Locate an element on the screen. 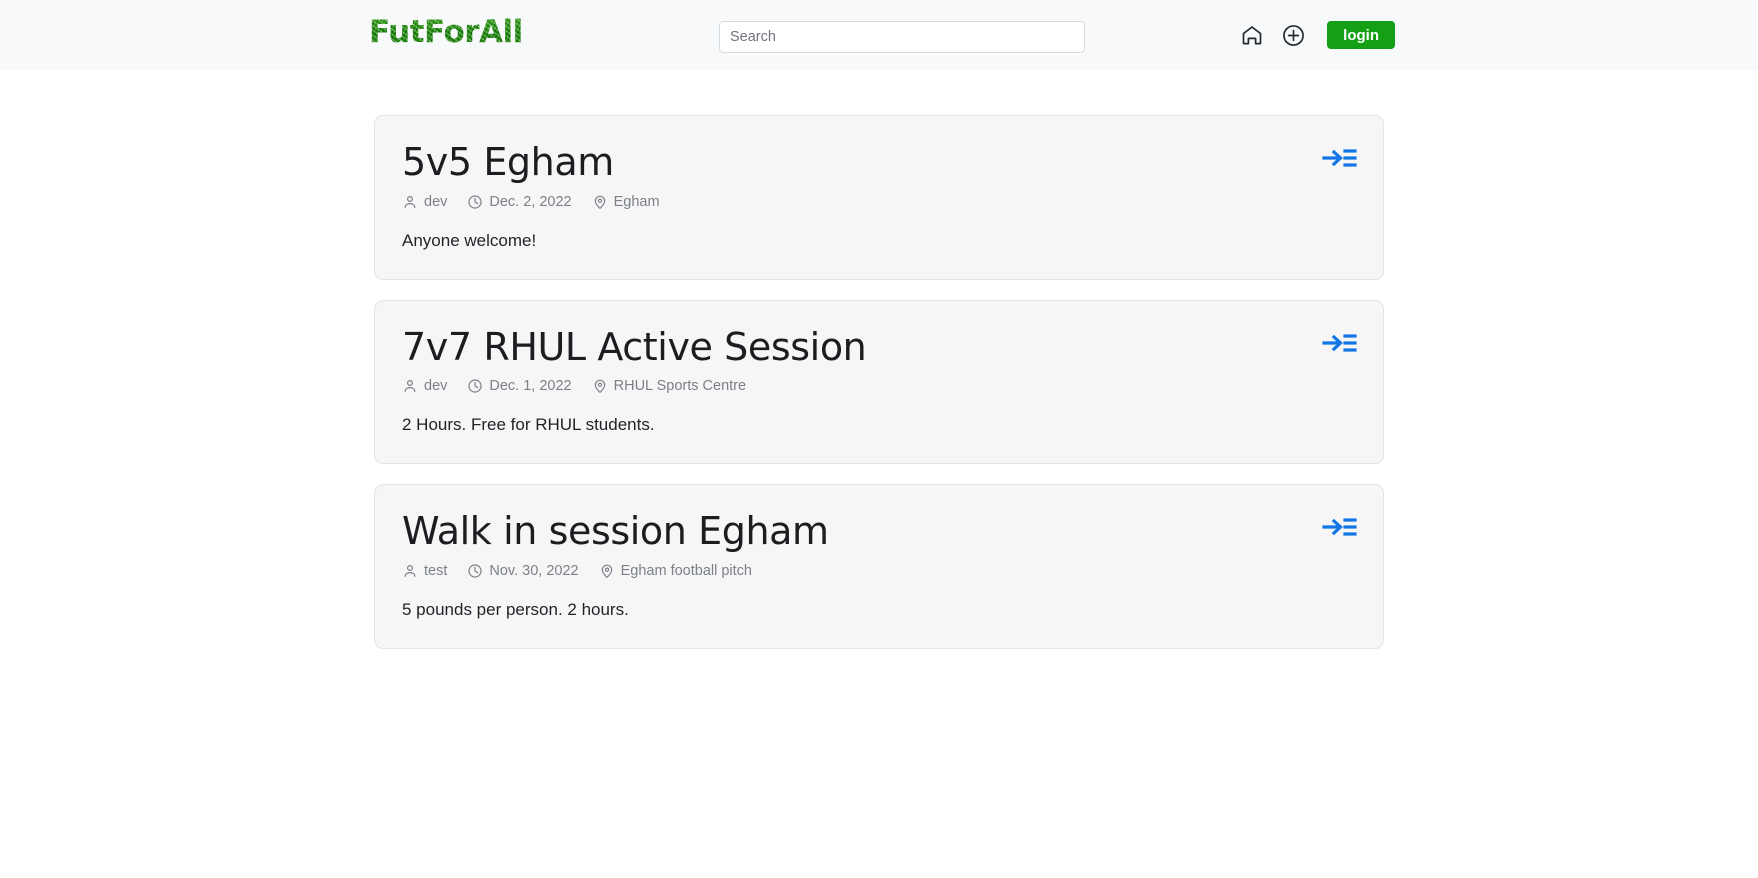  session-date-label: Nov. 30, 2022 is located at coordinates (534, 570).